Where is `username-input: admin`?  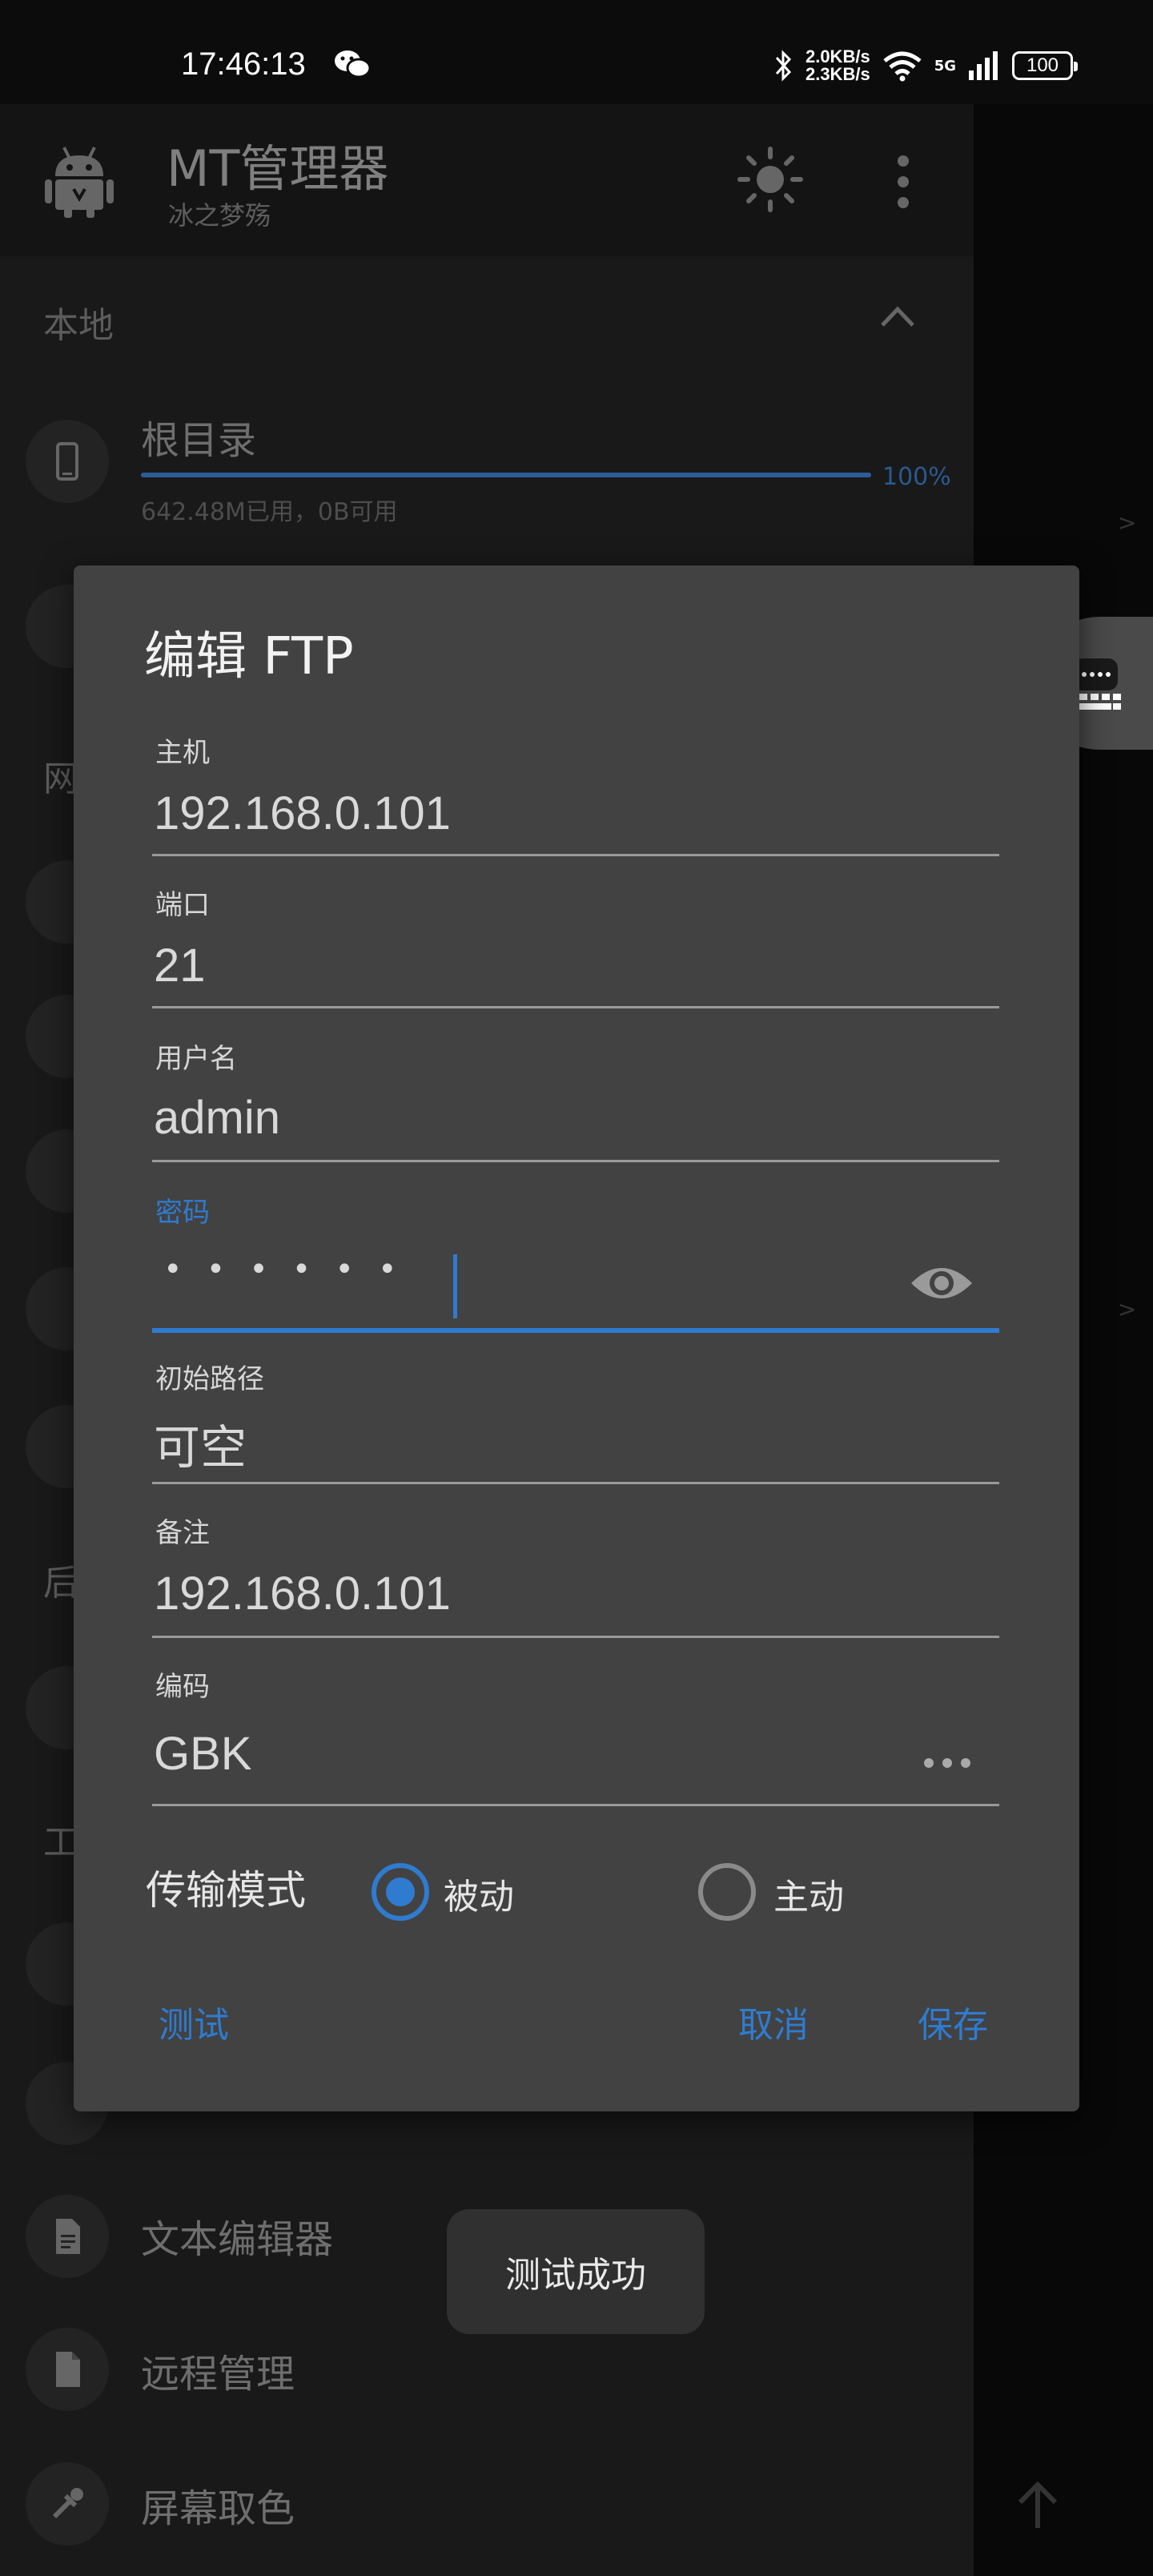
username-input: admin is located at coordinates (217, 1118).